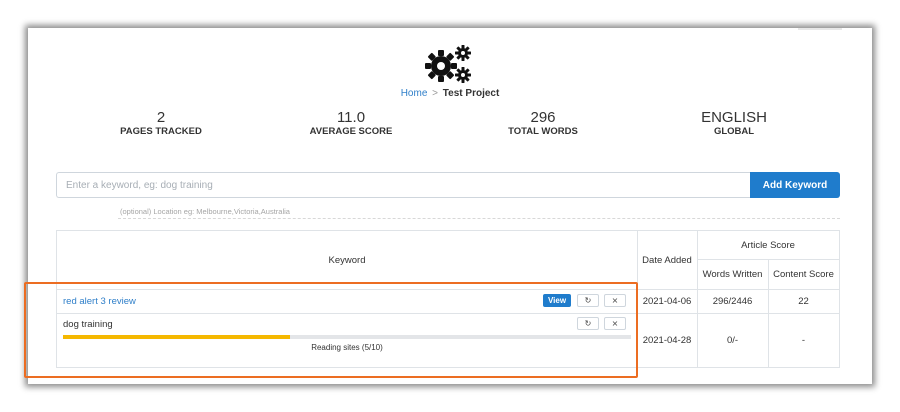 The width and height of the screenshot is (900, 412). Describe the element at coordinates (351, 117) in the screenshot. I see `stat-value: 11.0` at that location.